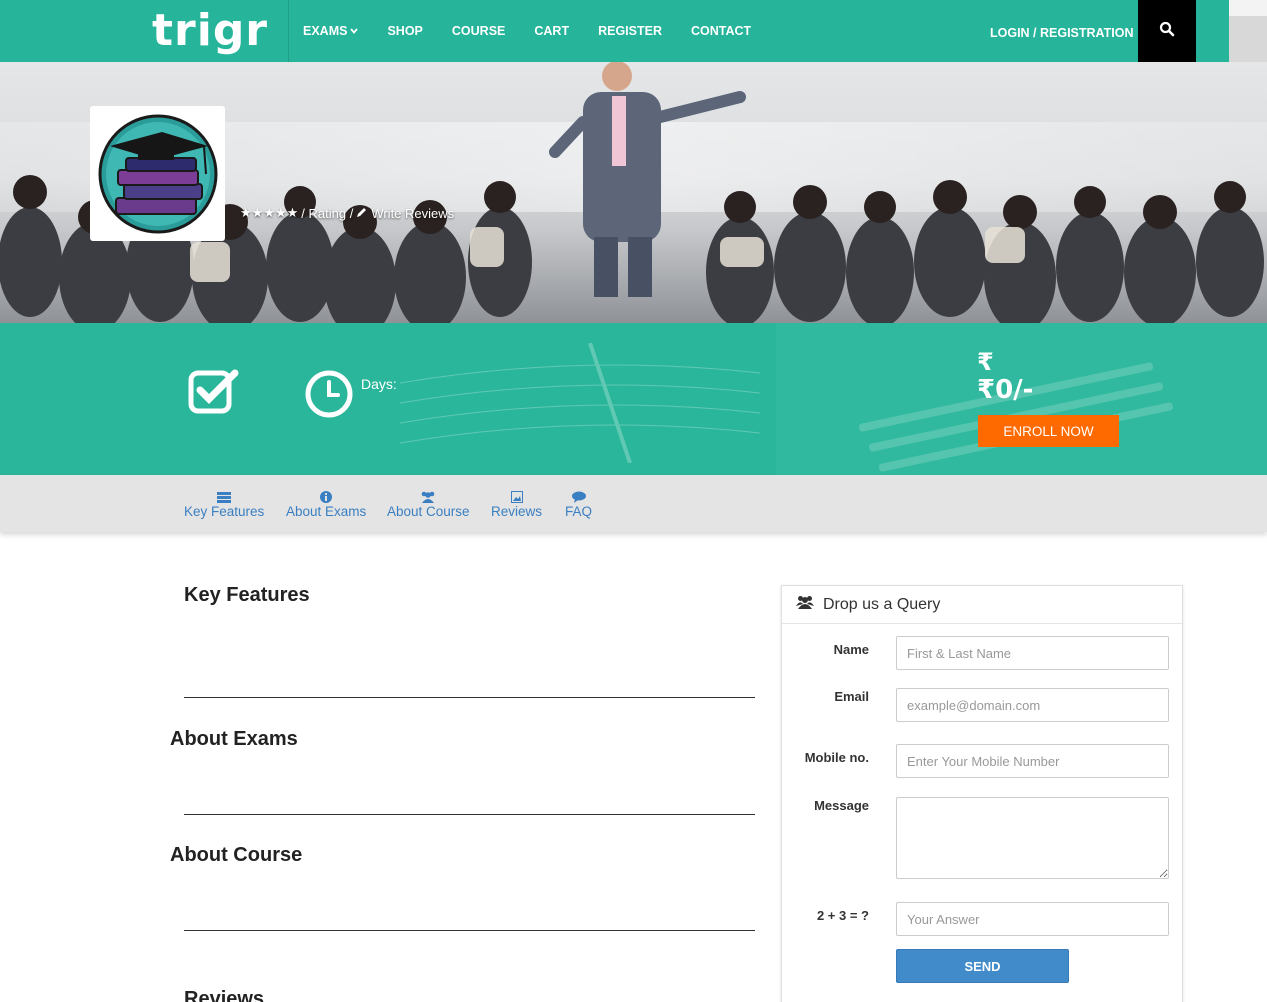 The width and height of the screenshot is (1267, 1002). Describe the element at coordinates (224, 511) in the screenshot. I see `tab-label: Key Features` at that location.